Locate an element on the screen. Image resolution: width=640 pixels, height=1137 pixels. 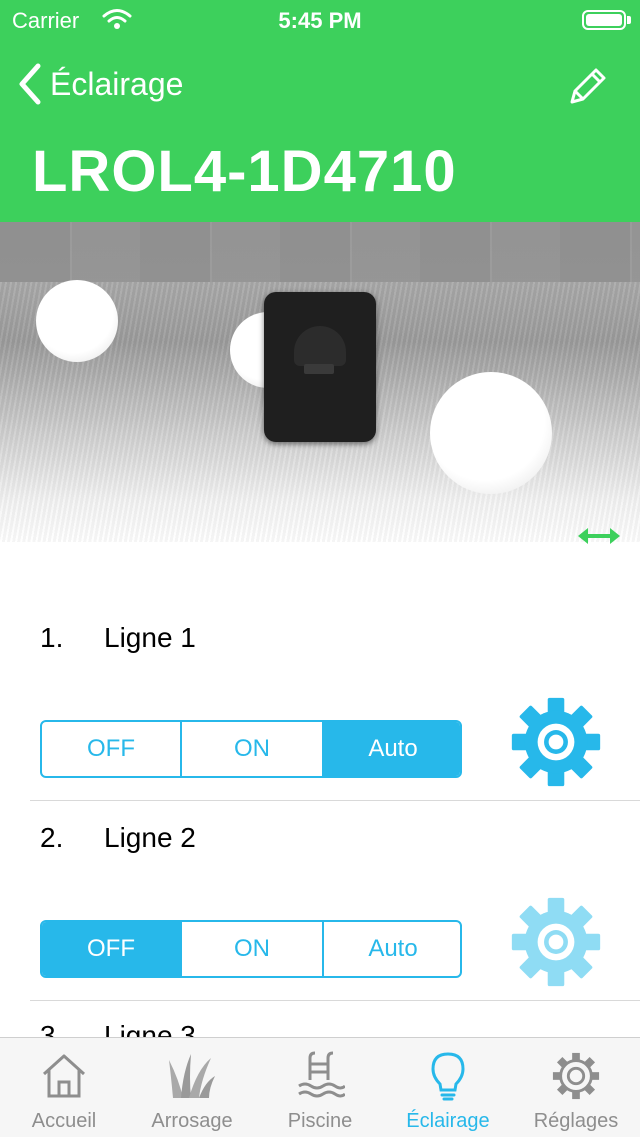
line-name: Ligne 2 is located at coordinates (150, 837).